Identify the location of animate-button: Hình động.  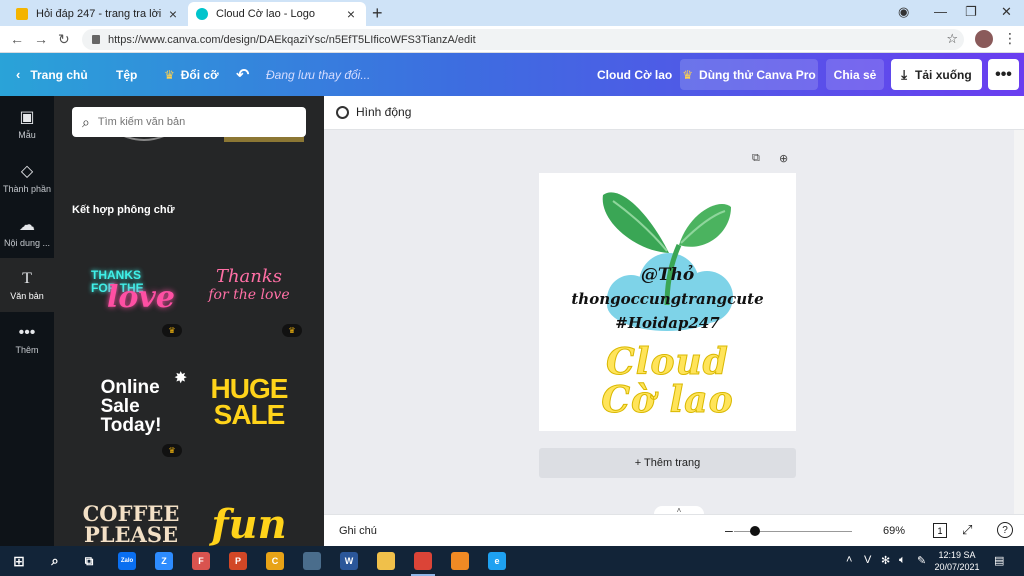
(373, 112).